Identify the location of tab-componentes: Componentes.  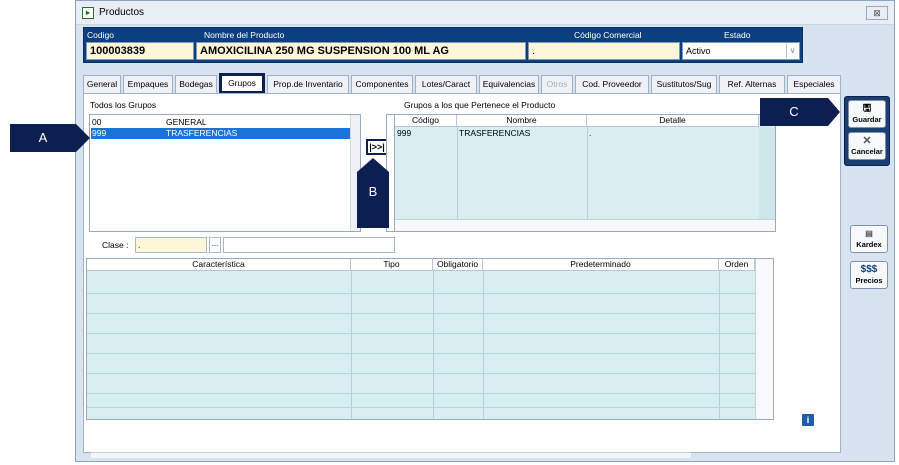
(382, 84).